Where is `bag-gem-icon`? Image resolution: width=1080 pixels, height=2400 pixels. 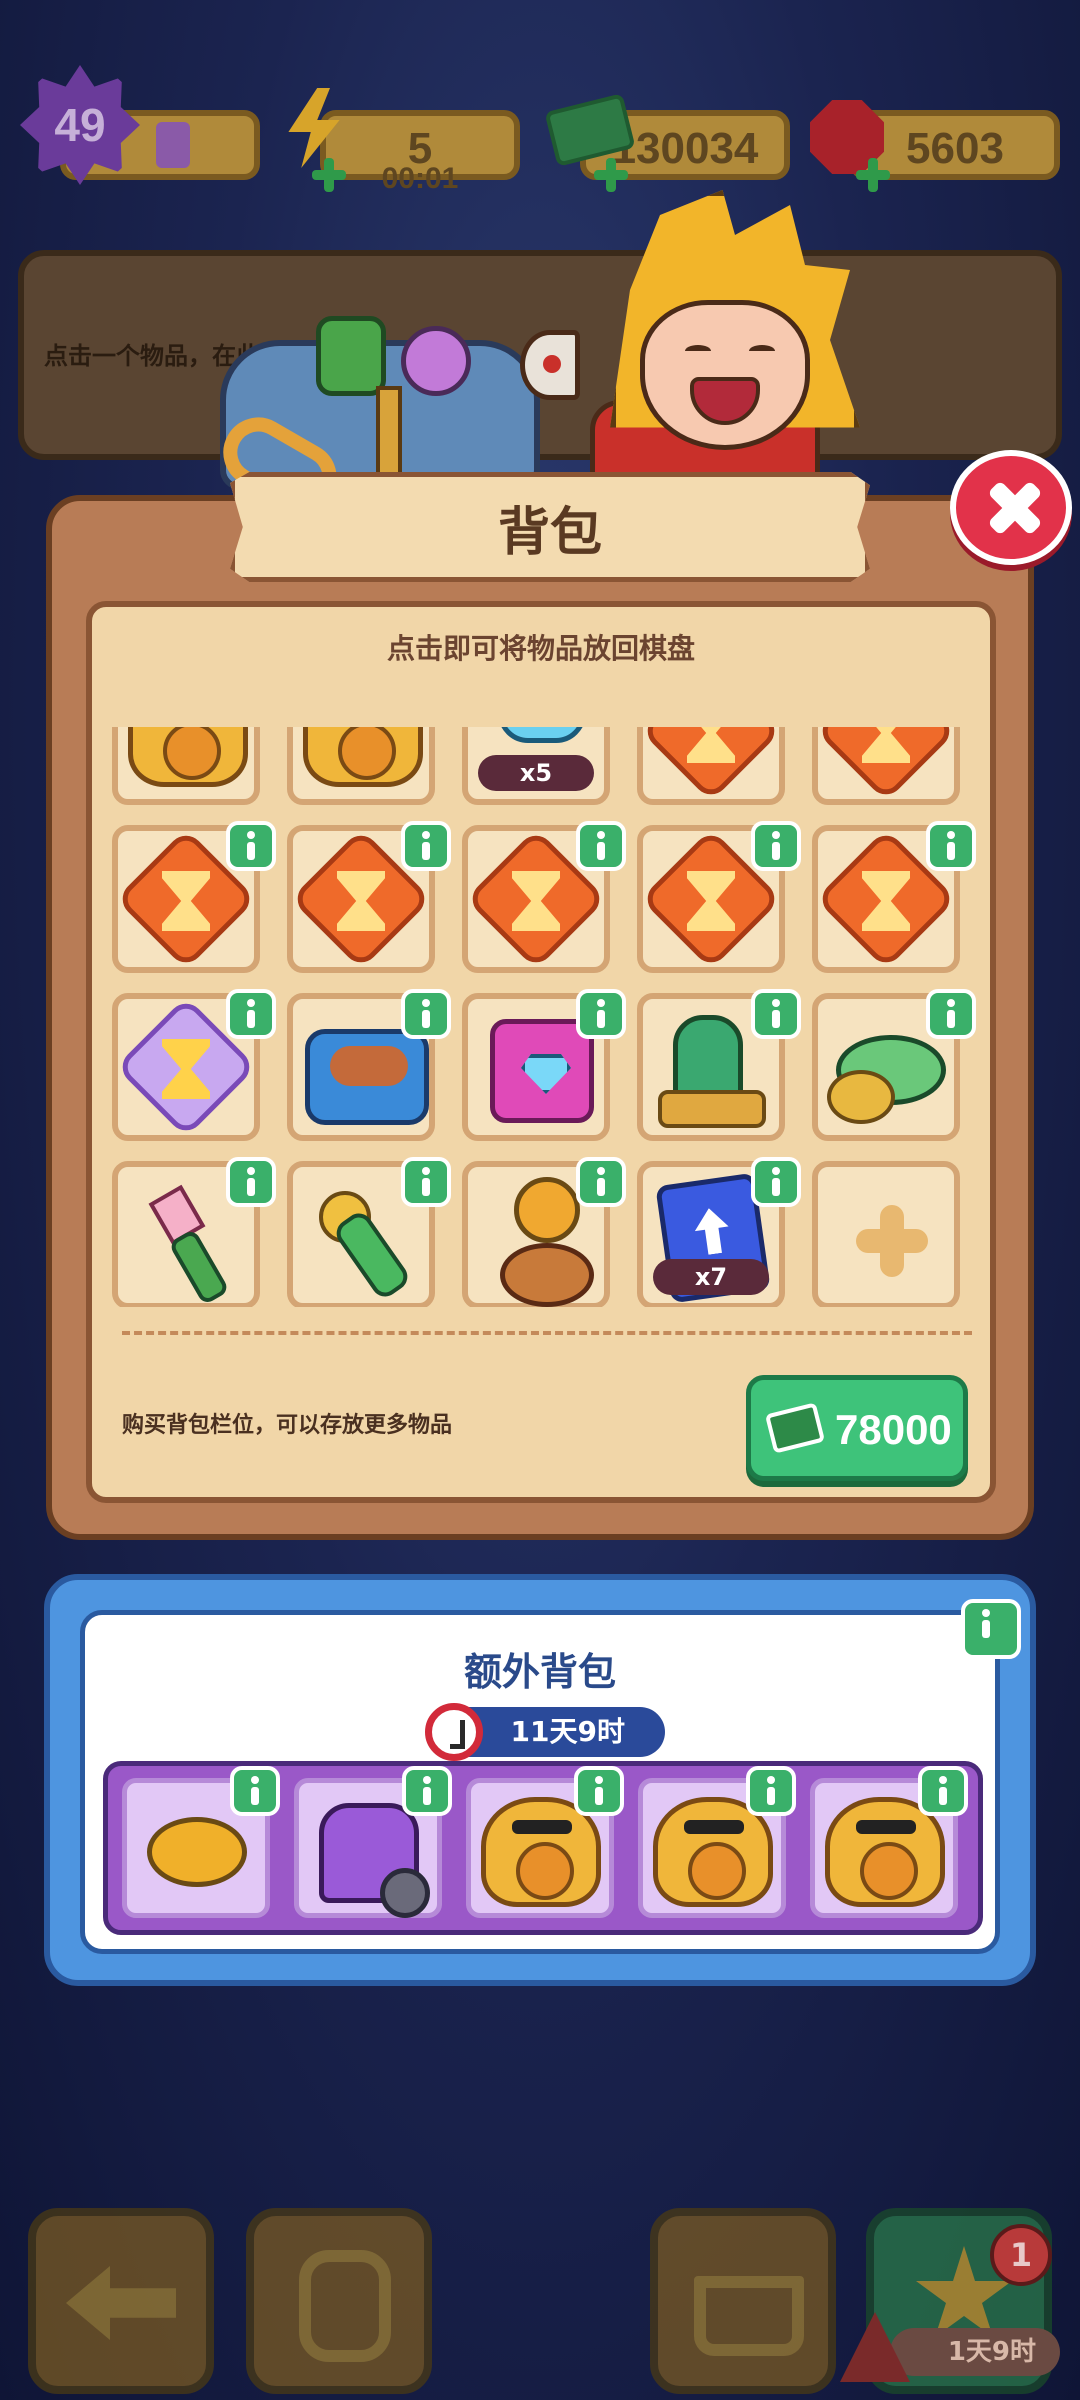
bag-gem-icon is located at coordinates (436, 361).